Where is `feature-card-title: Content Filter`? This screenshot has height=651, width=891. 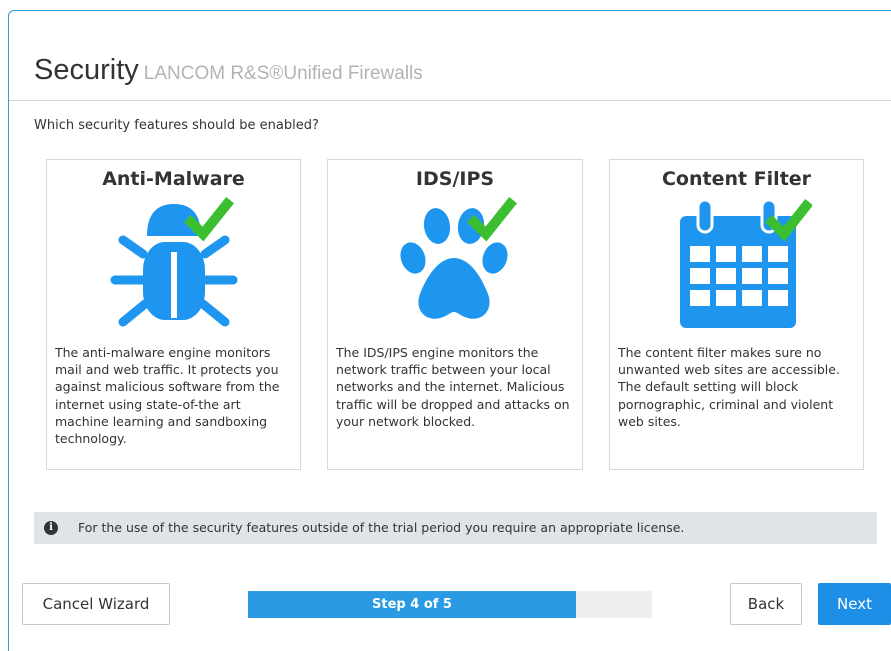
feature-card-title: Content Filter is located at coordinates (736, 179).